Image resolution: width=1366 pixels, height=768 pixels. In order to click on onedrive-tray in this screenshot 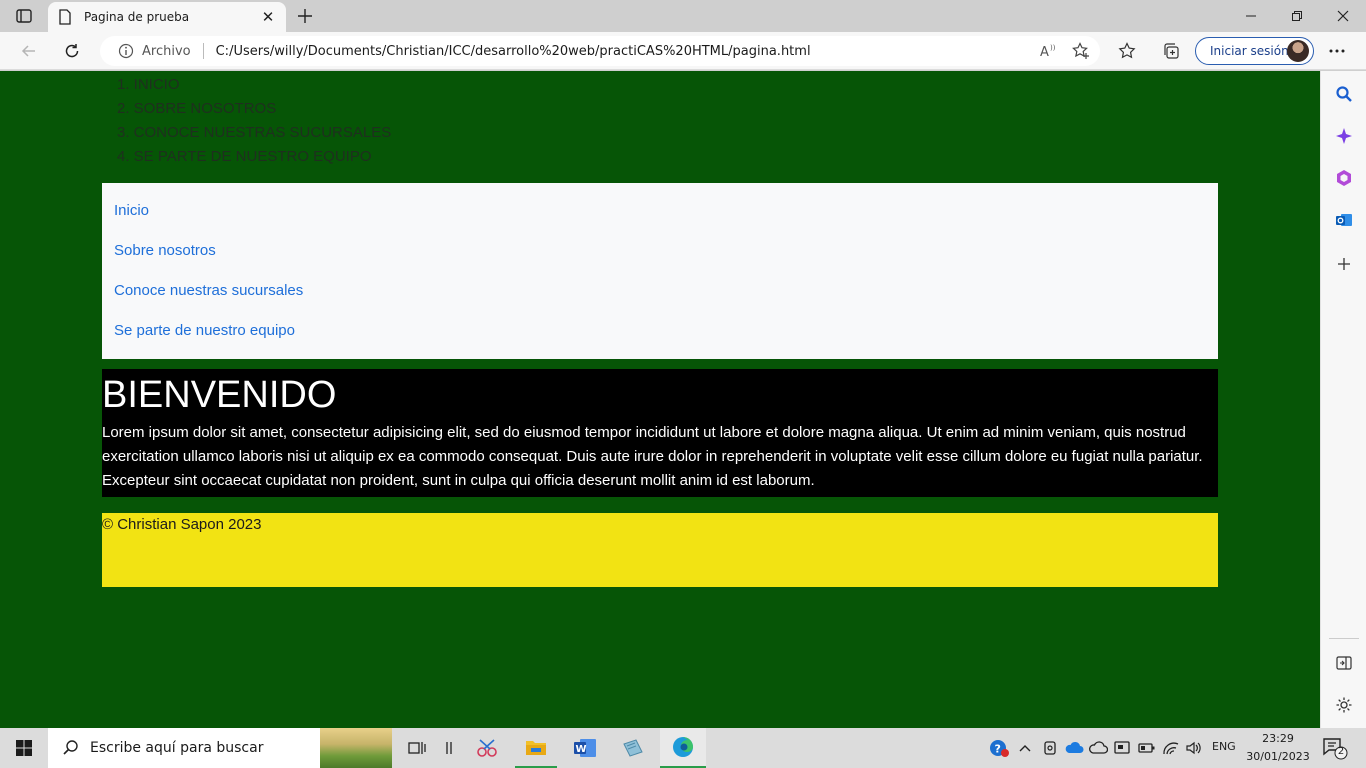, I will do `click(1098, 748)`.